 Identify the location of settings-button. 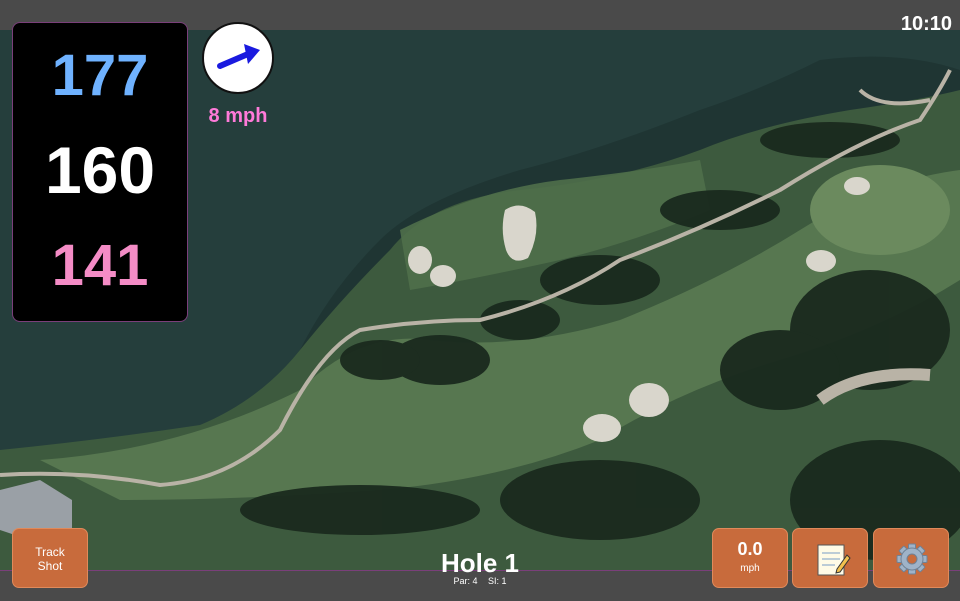
(911, 558).